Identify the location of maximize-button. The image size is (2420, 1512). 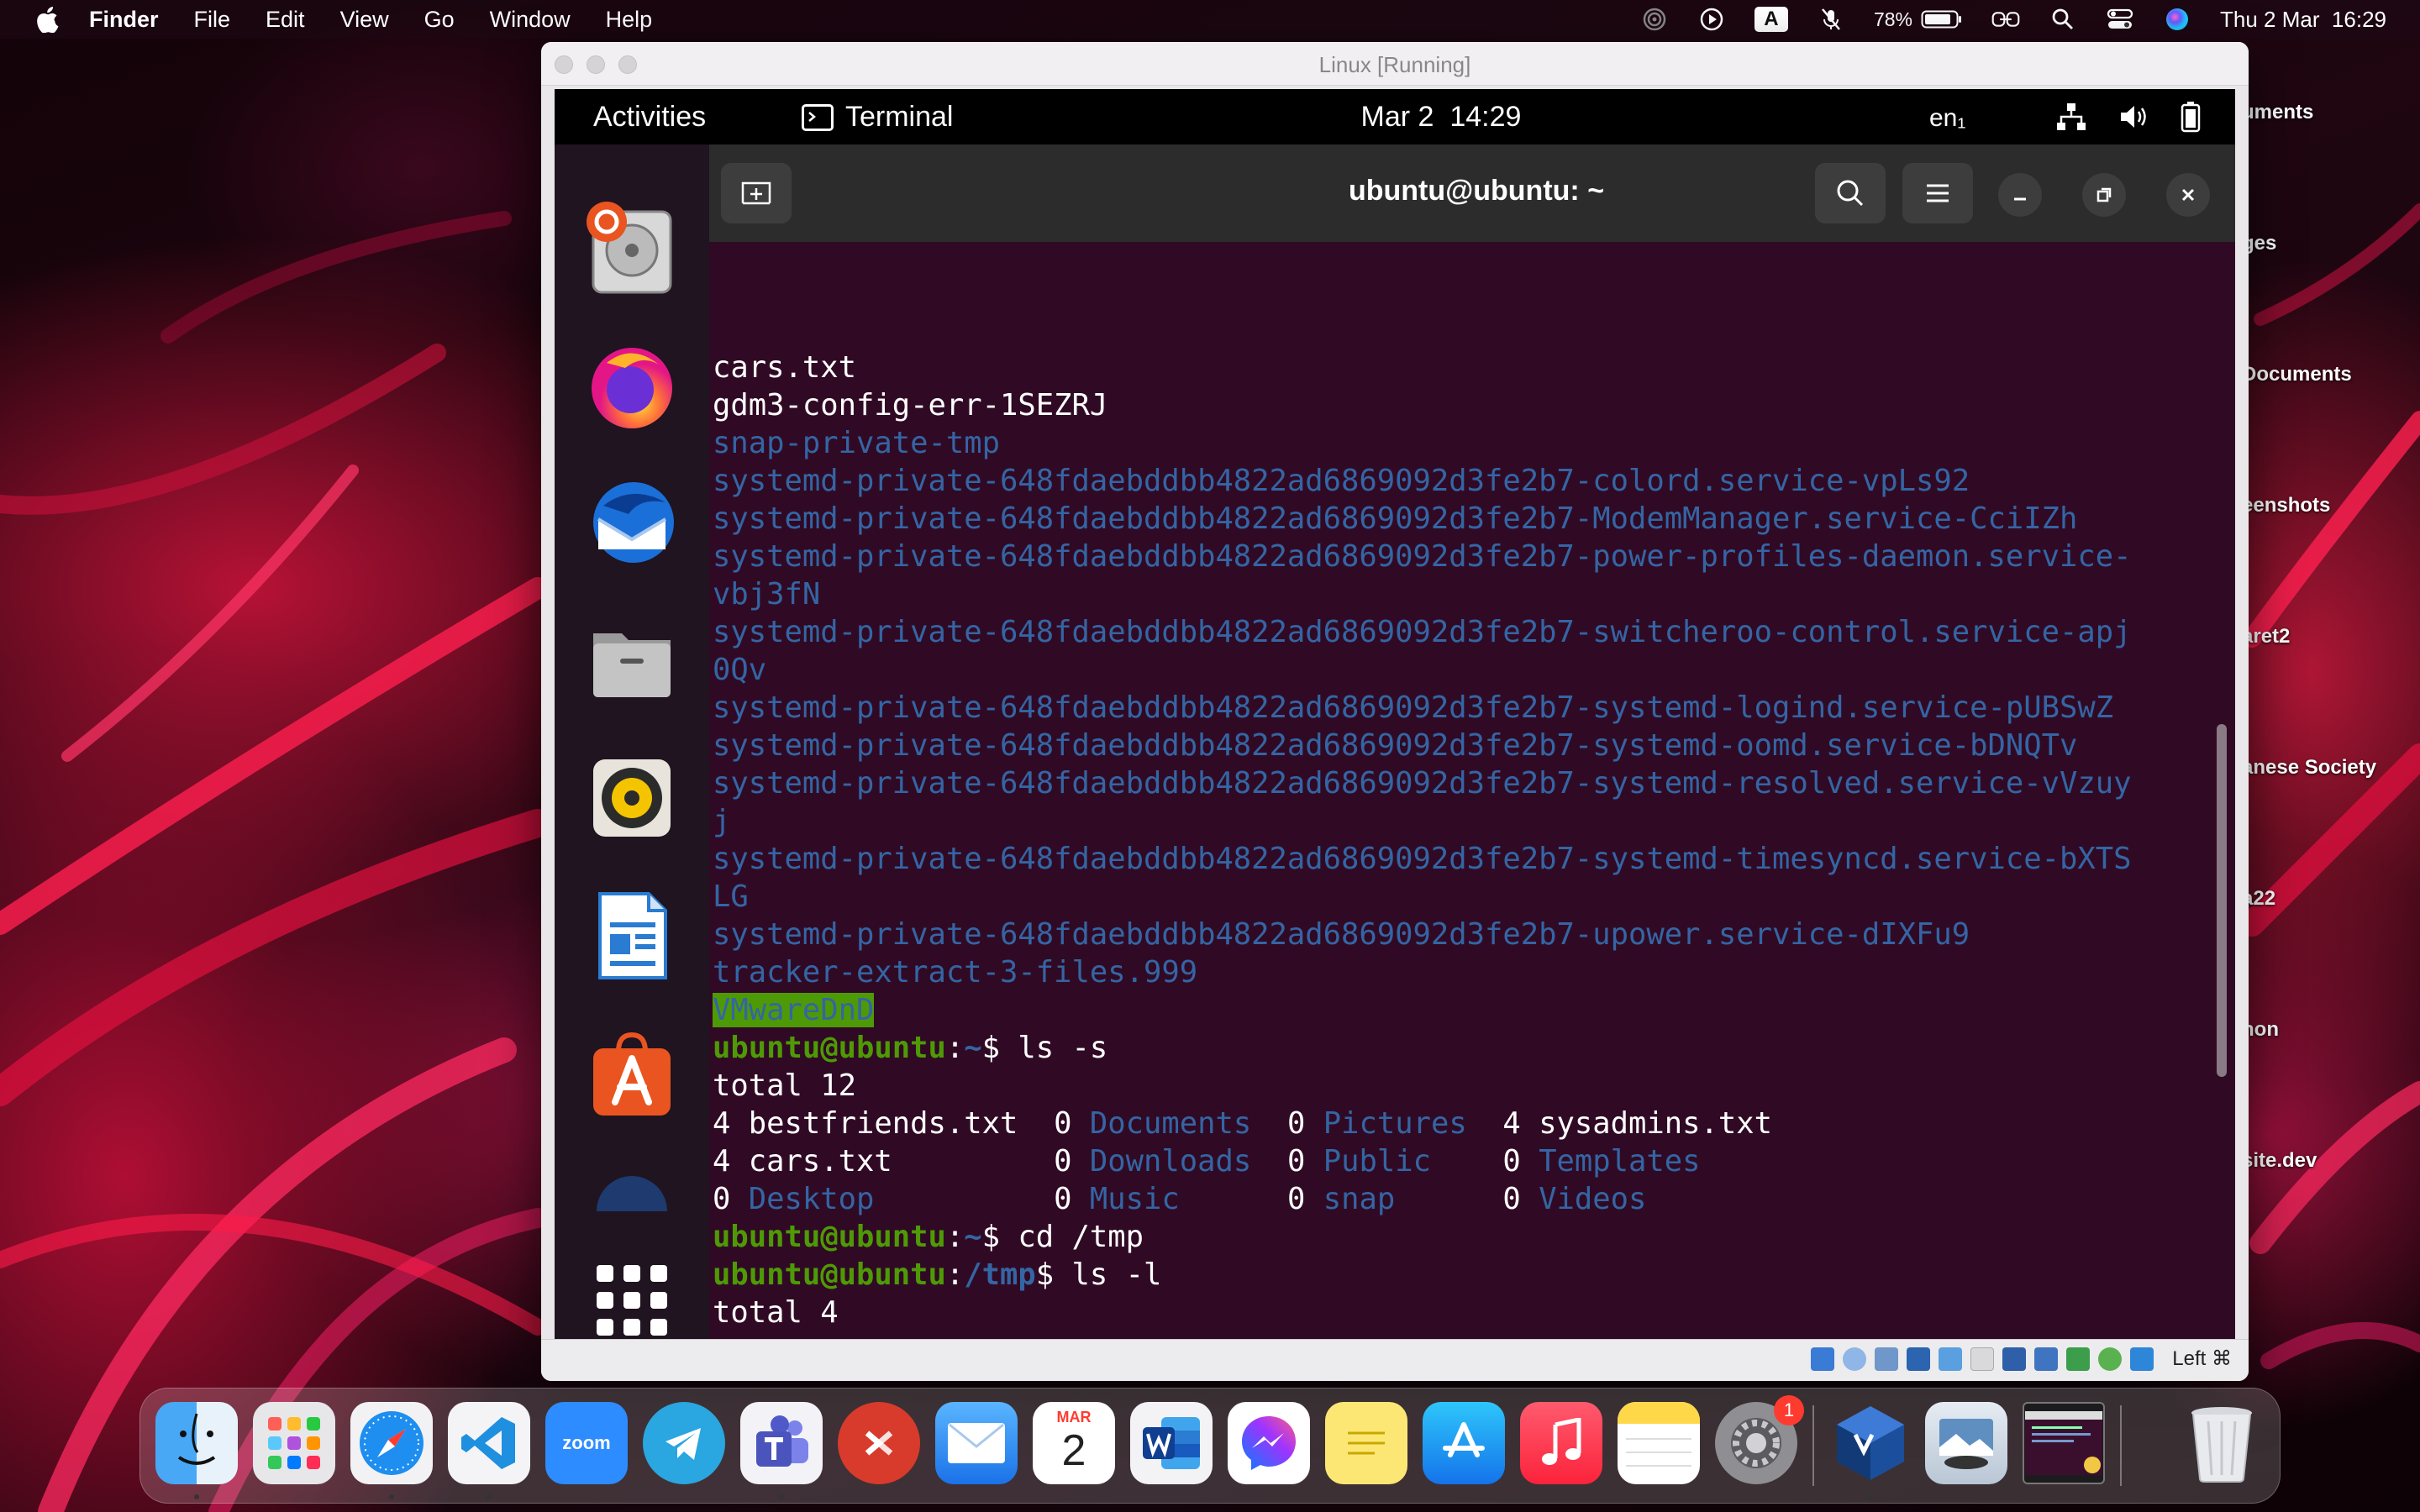
(2104, 195).